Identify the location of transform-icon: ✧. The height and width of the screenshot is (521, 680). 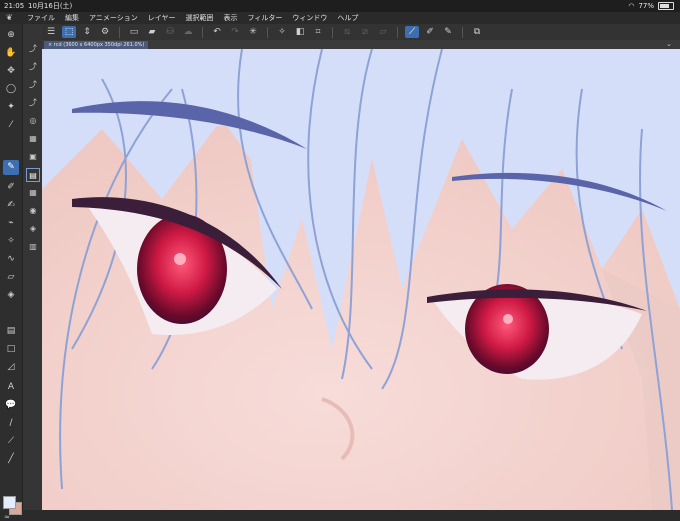
(282, 32).